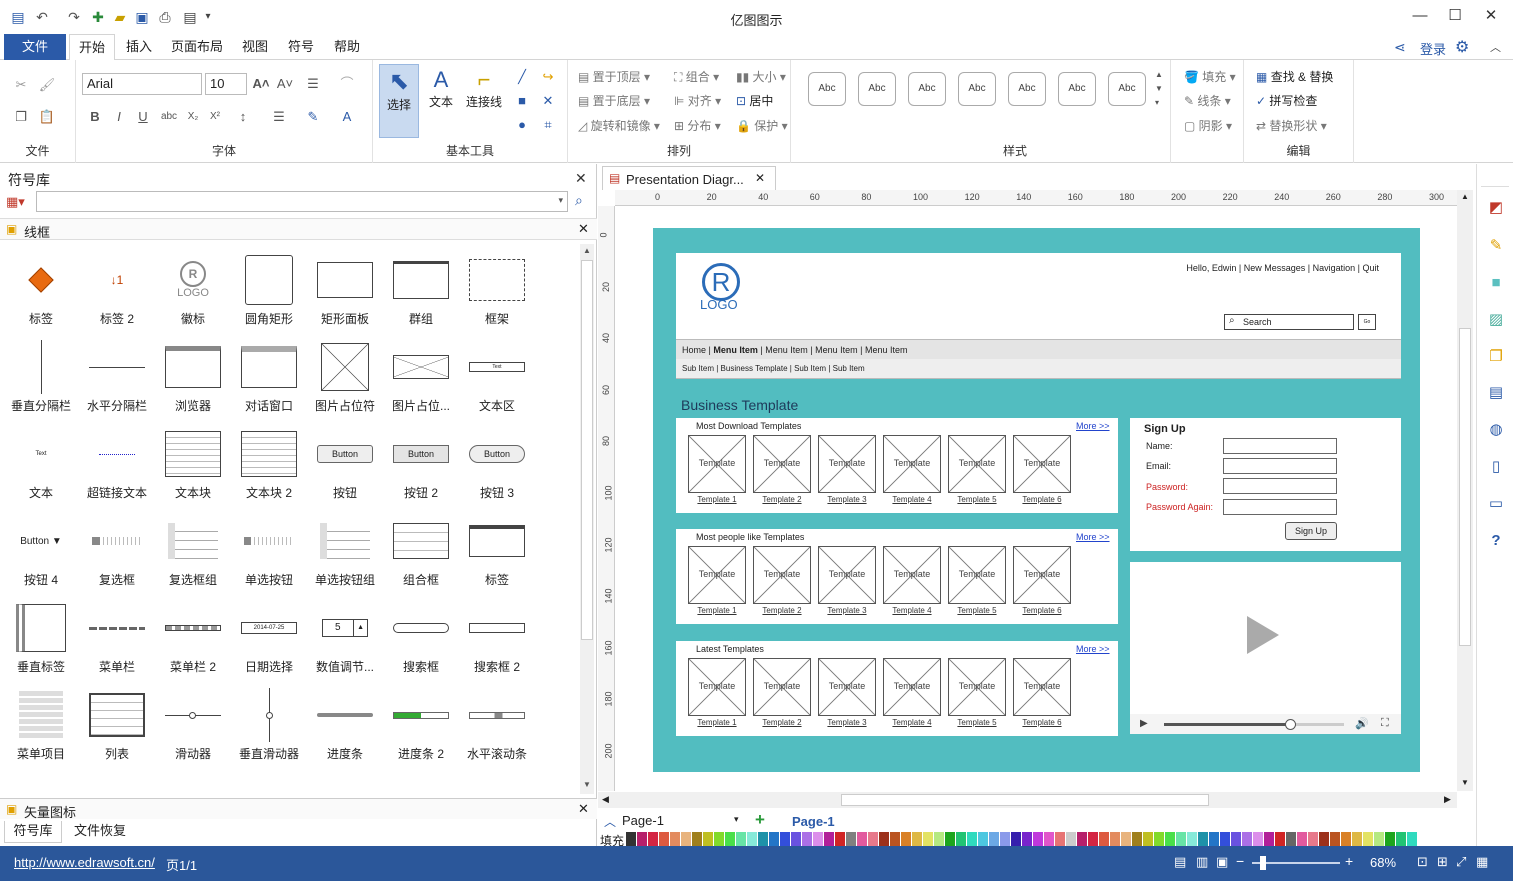  Describe the element at coordinates (35, 47) in the screenshot. I see `tab-file: 文件` at that location.